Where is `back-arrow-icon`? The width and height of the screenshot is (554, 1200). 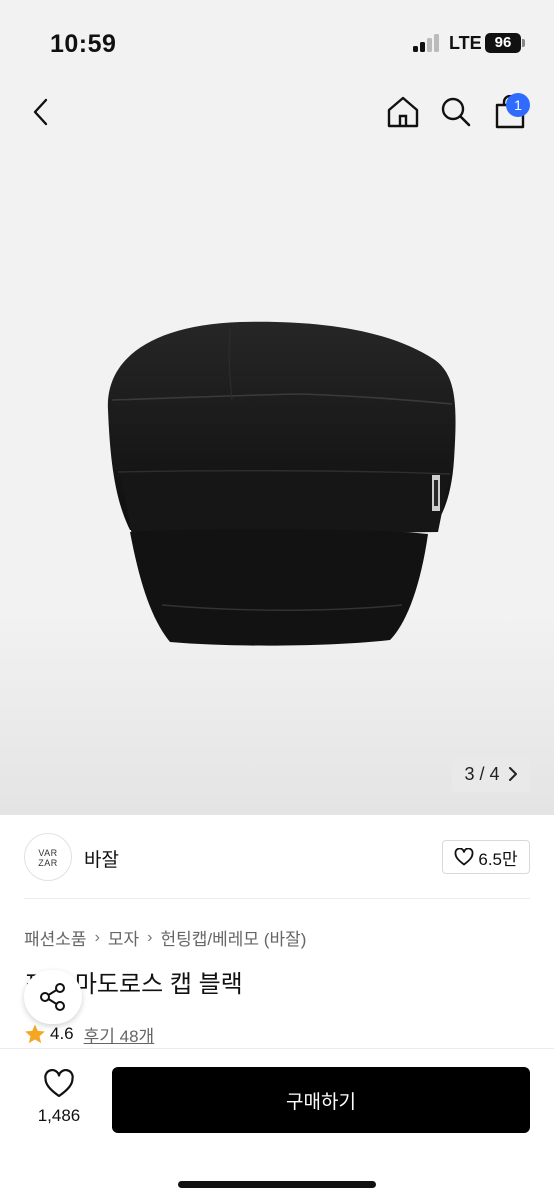
back-arrow-icon is located at coordinates (40, 112).